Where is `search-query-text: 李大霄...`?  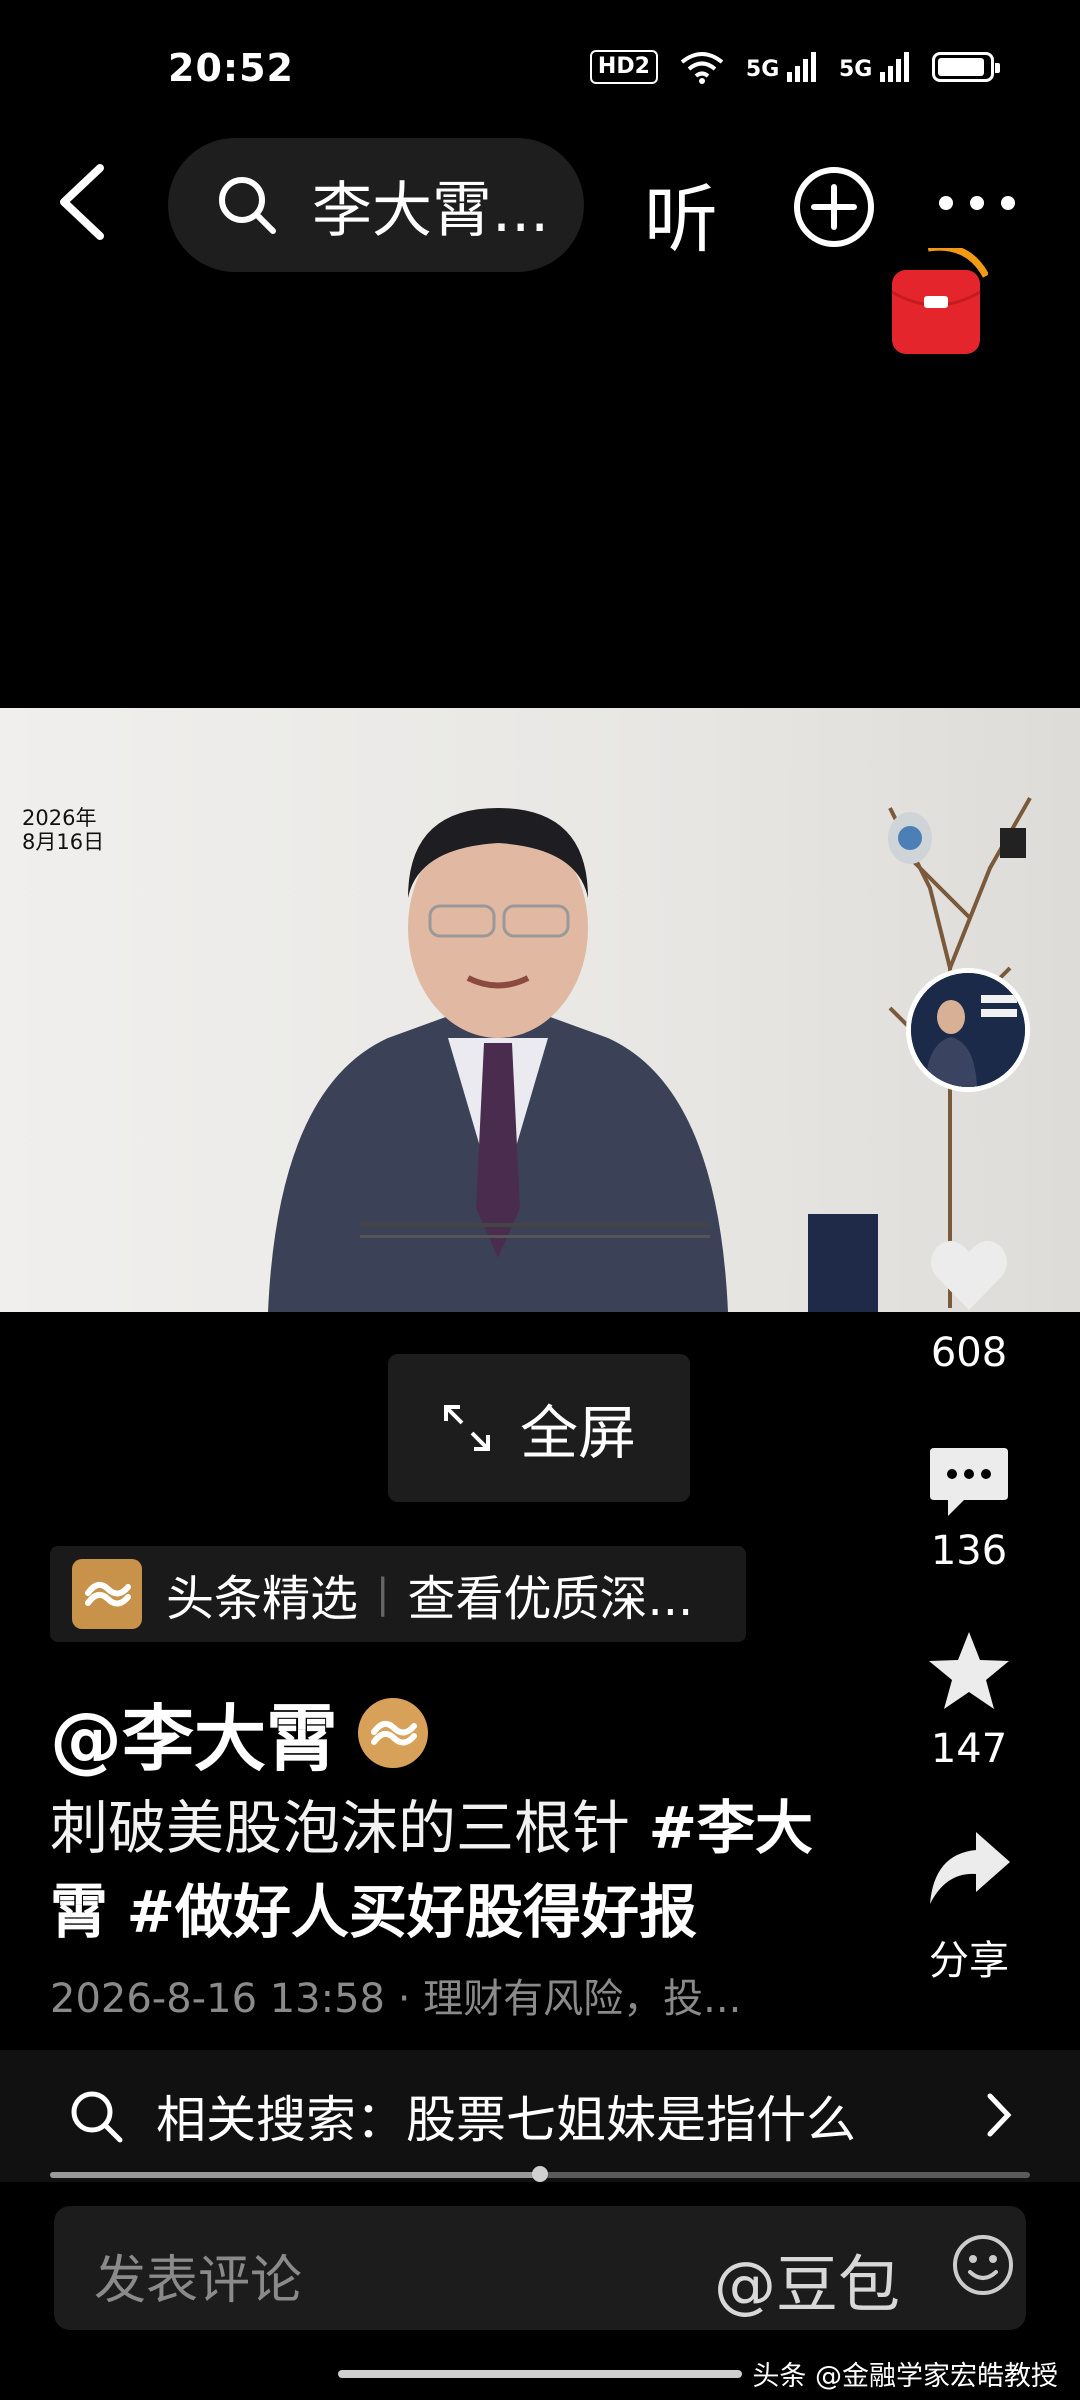 search-query-text: 李大霄... is located at coordinates (431, 210).